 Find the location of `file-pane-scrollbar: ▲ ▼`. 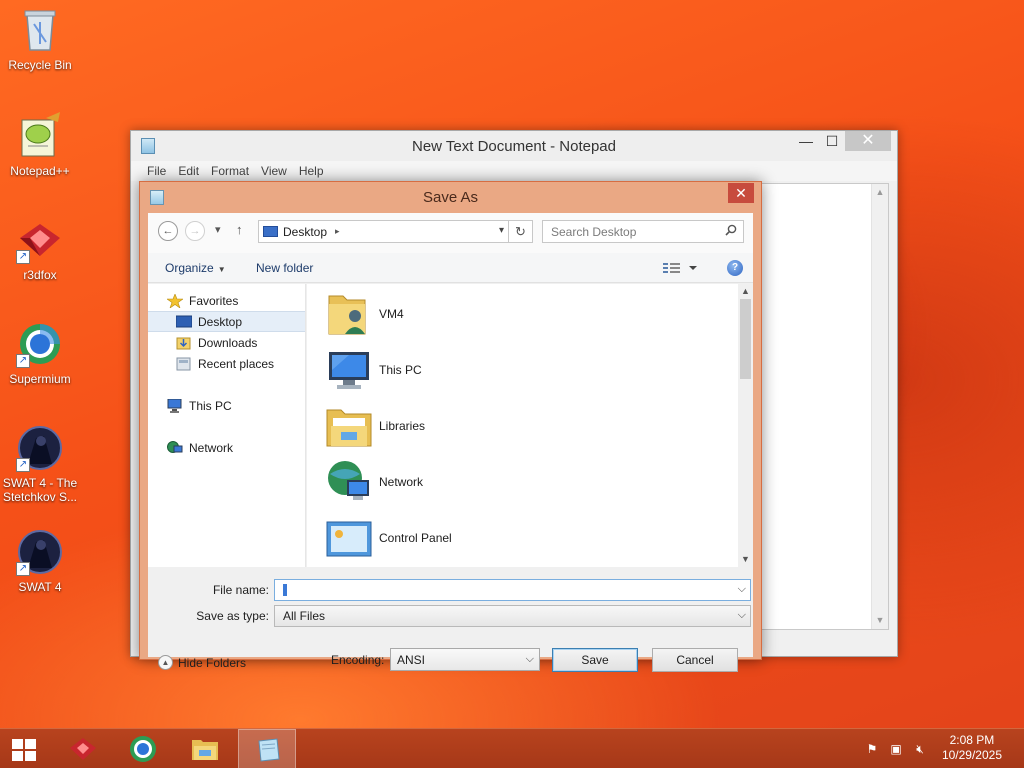

file-pane-scrollbar: ▲ ▼ is located at coordinates (745, 425).